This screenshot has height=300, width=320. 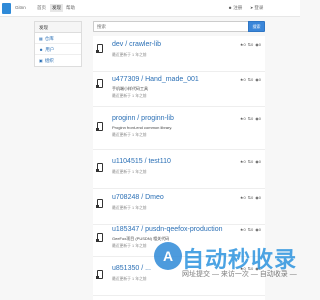 I want to click on site-logo, so click(x=6, y=8).